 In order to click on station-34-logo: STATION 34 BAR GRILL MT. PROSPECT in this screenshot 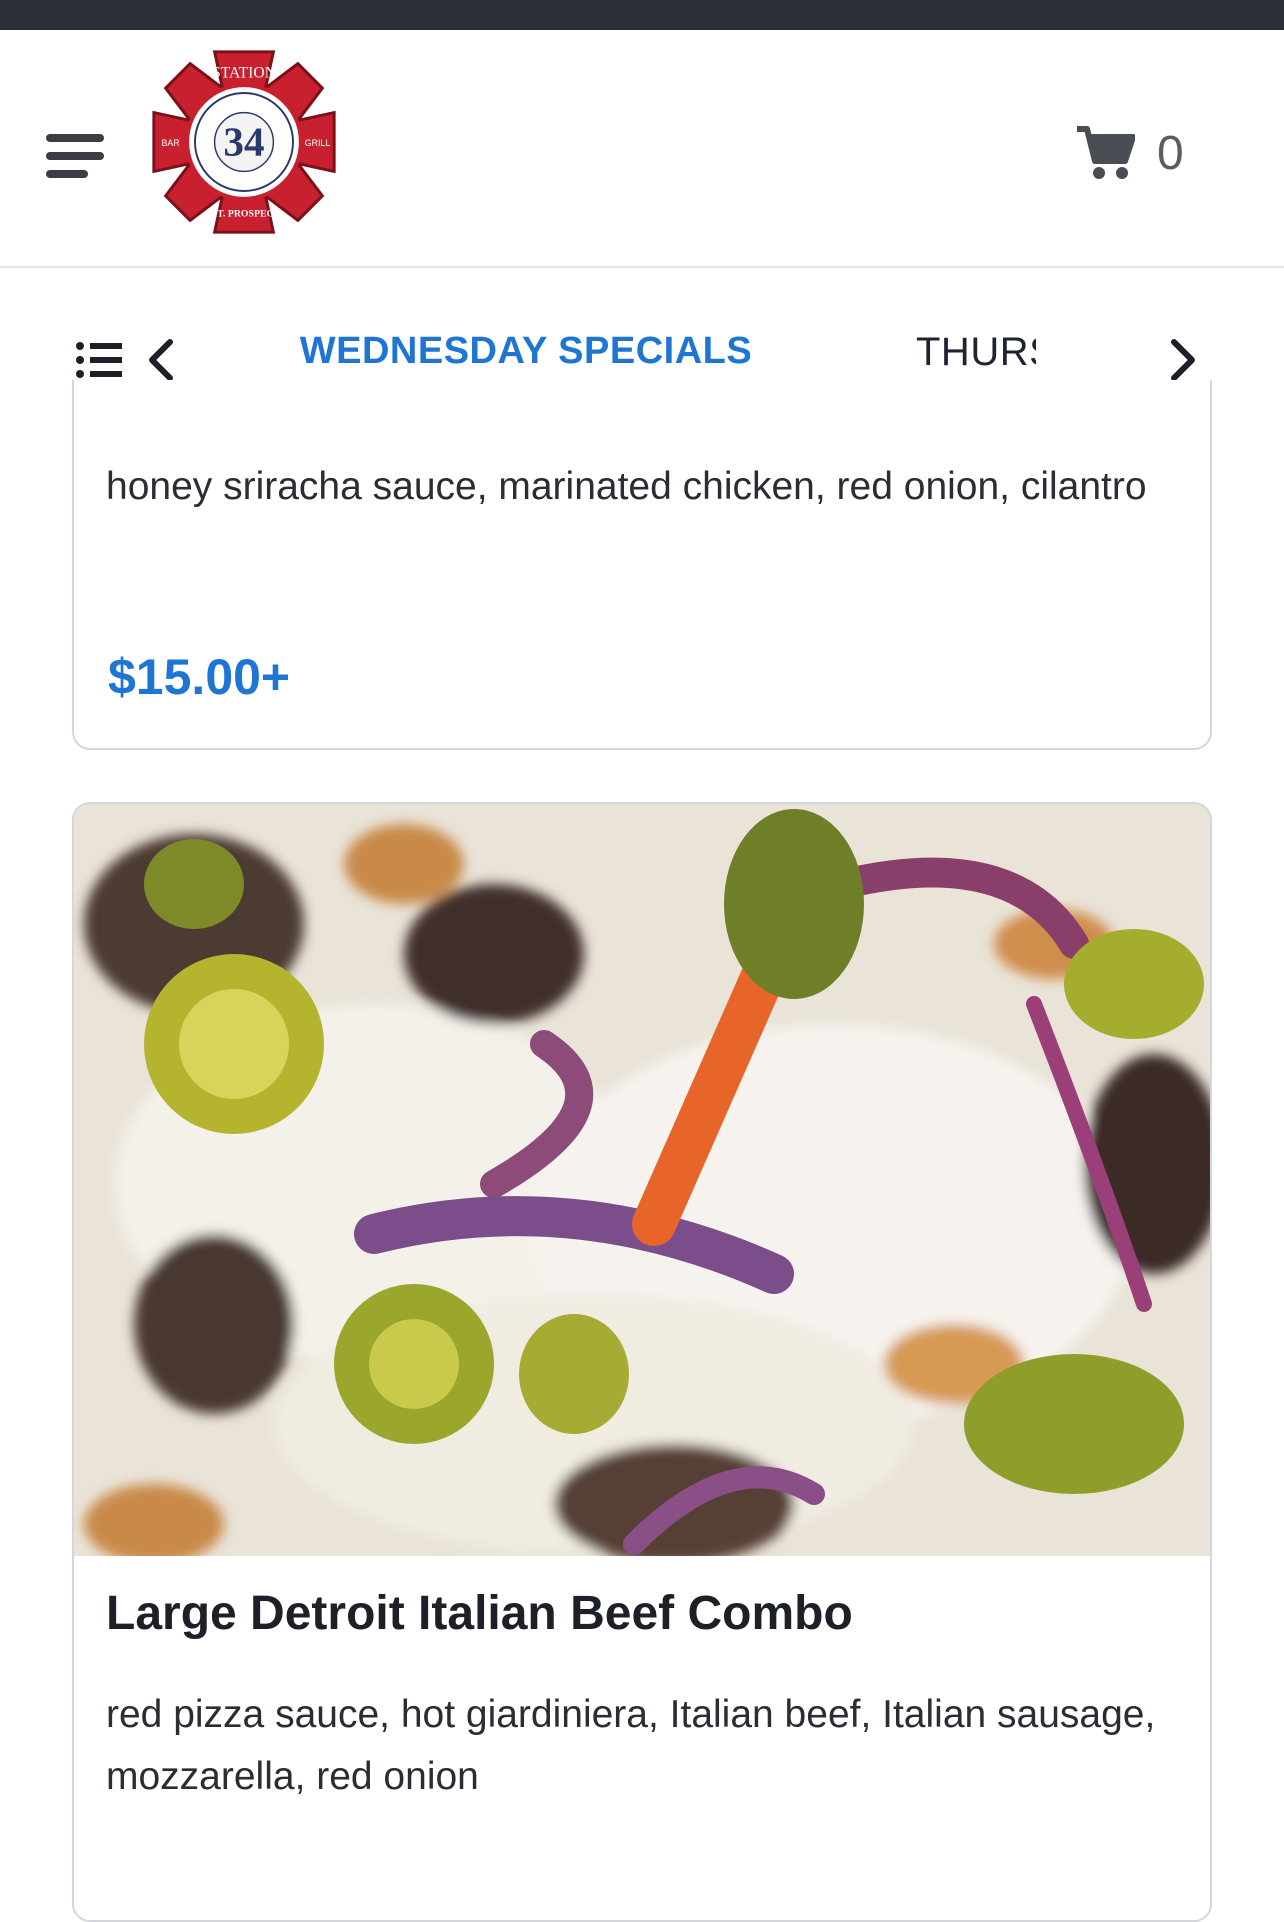, I will do `click(244, 142)`.